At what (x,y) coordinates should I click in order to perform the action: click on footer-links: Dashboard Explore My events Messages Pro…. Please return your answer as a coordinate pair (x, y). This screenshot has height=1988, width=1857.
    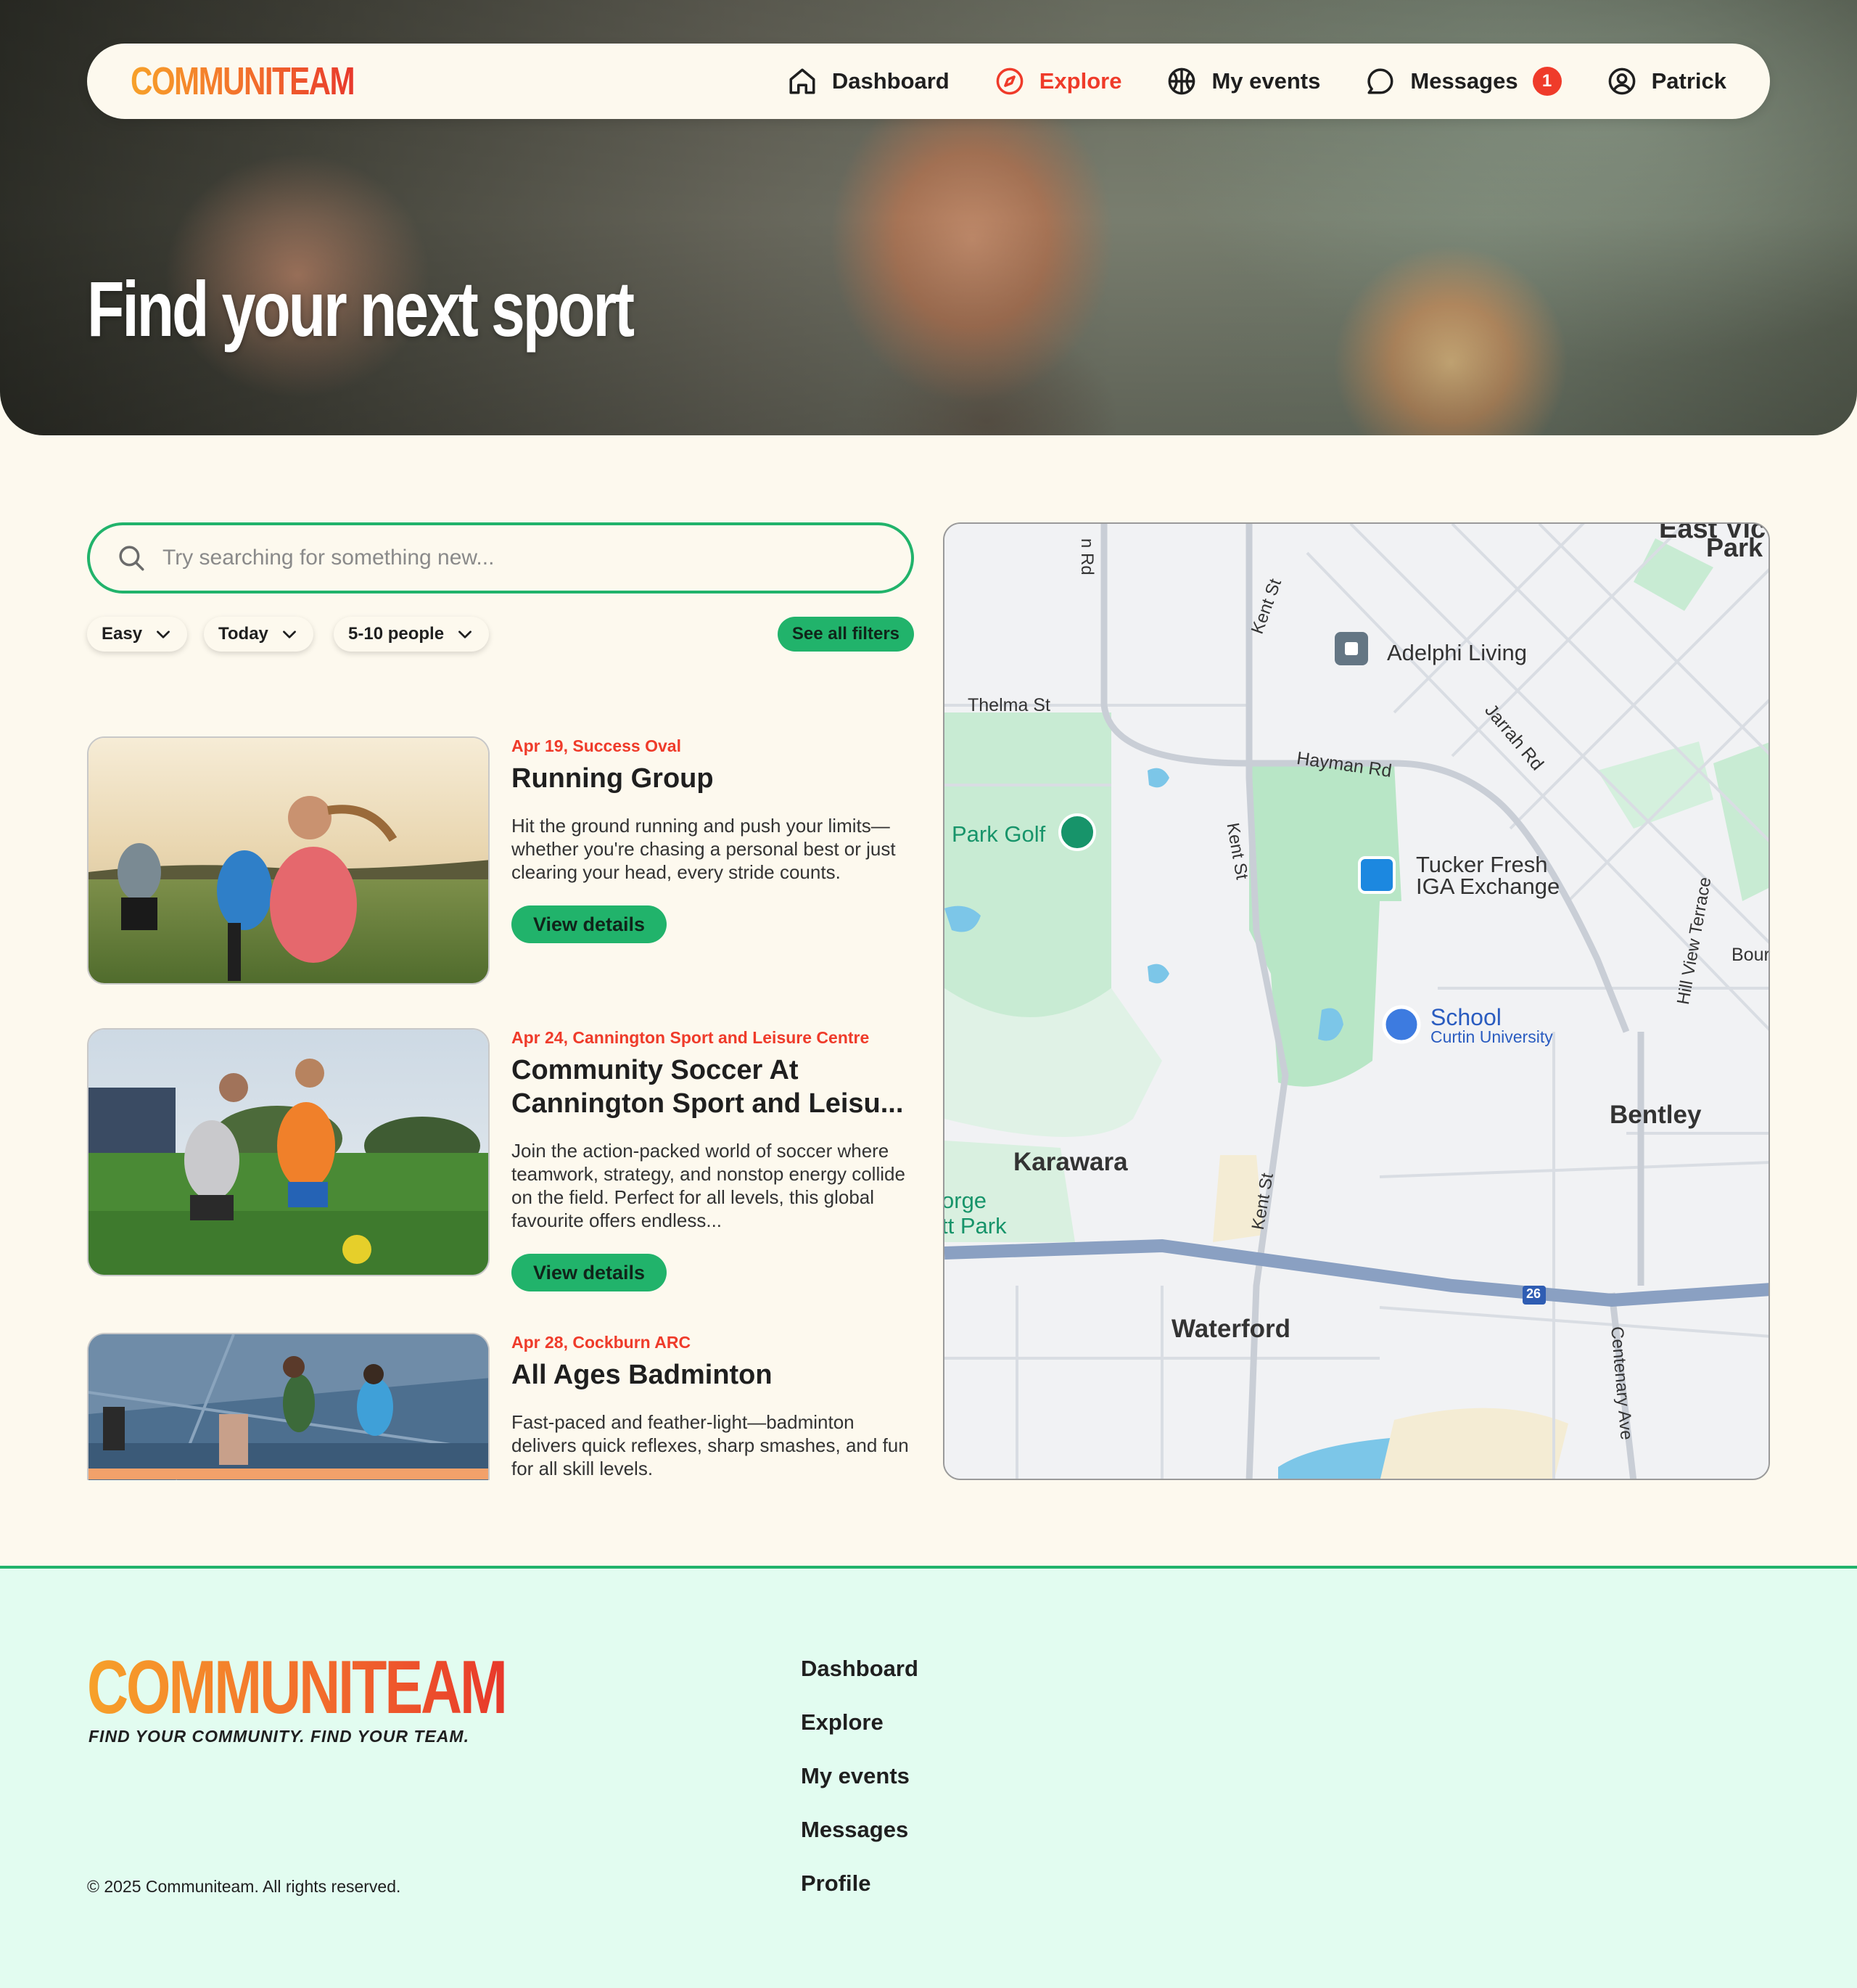
    Looking at the image, I should click on (859, 1790).